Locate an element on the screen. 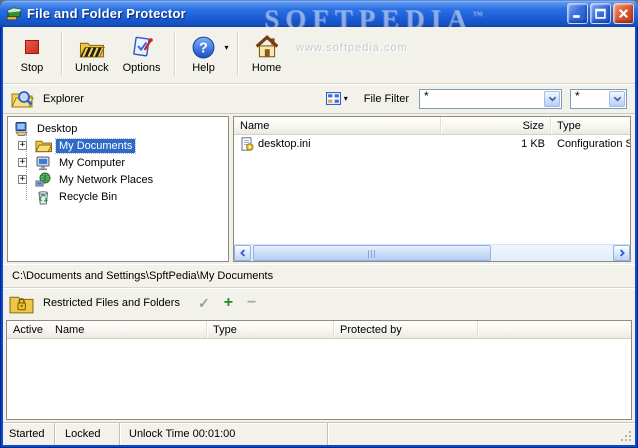 The width and height of the screenshot is (638, 448). column-header-size: Size is located at coordinates (496, 125).